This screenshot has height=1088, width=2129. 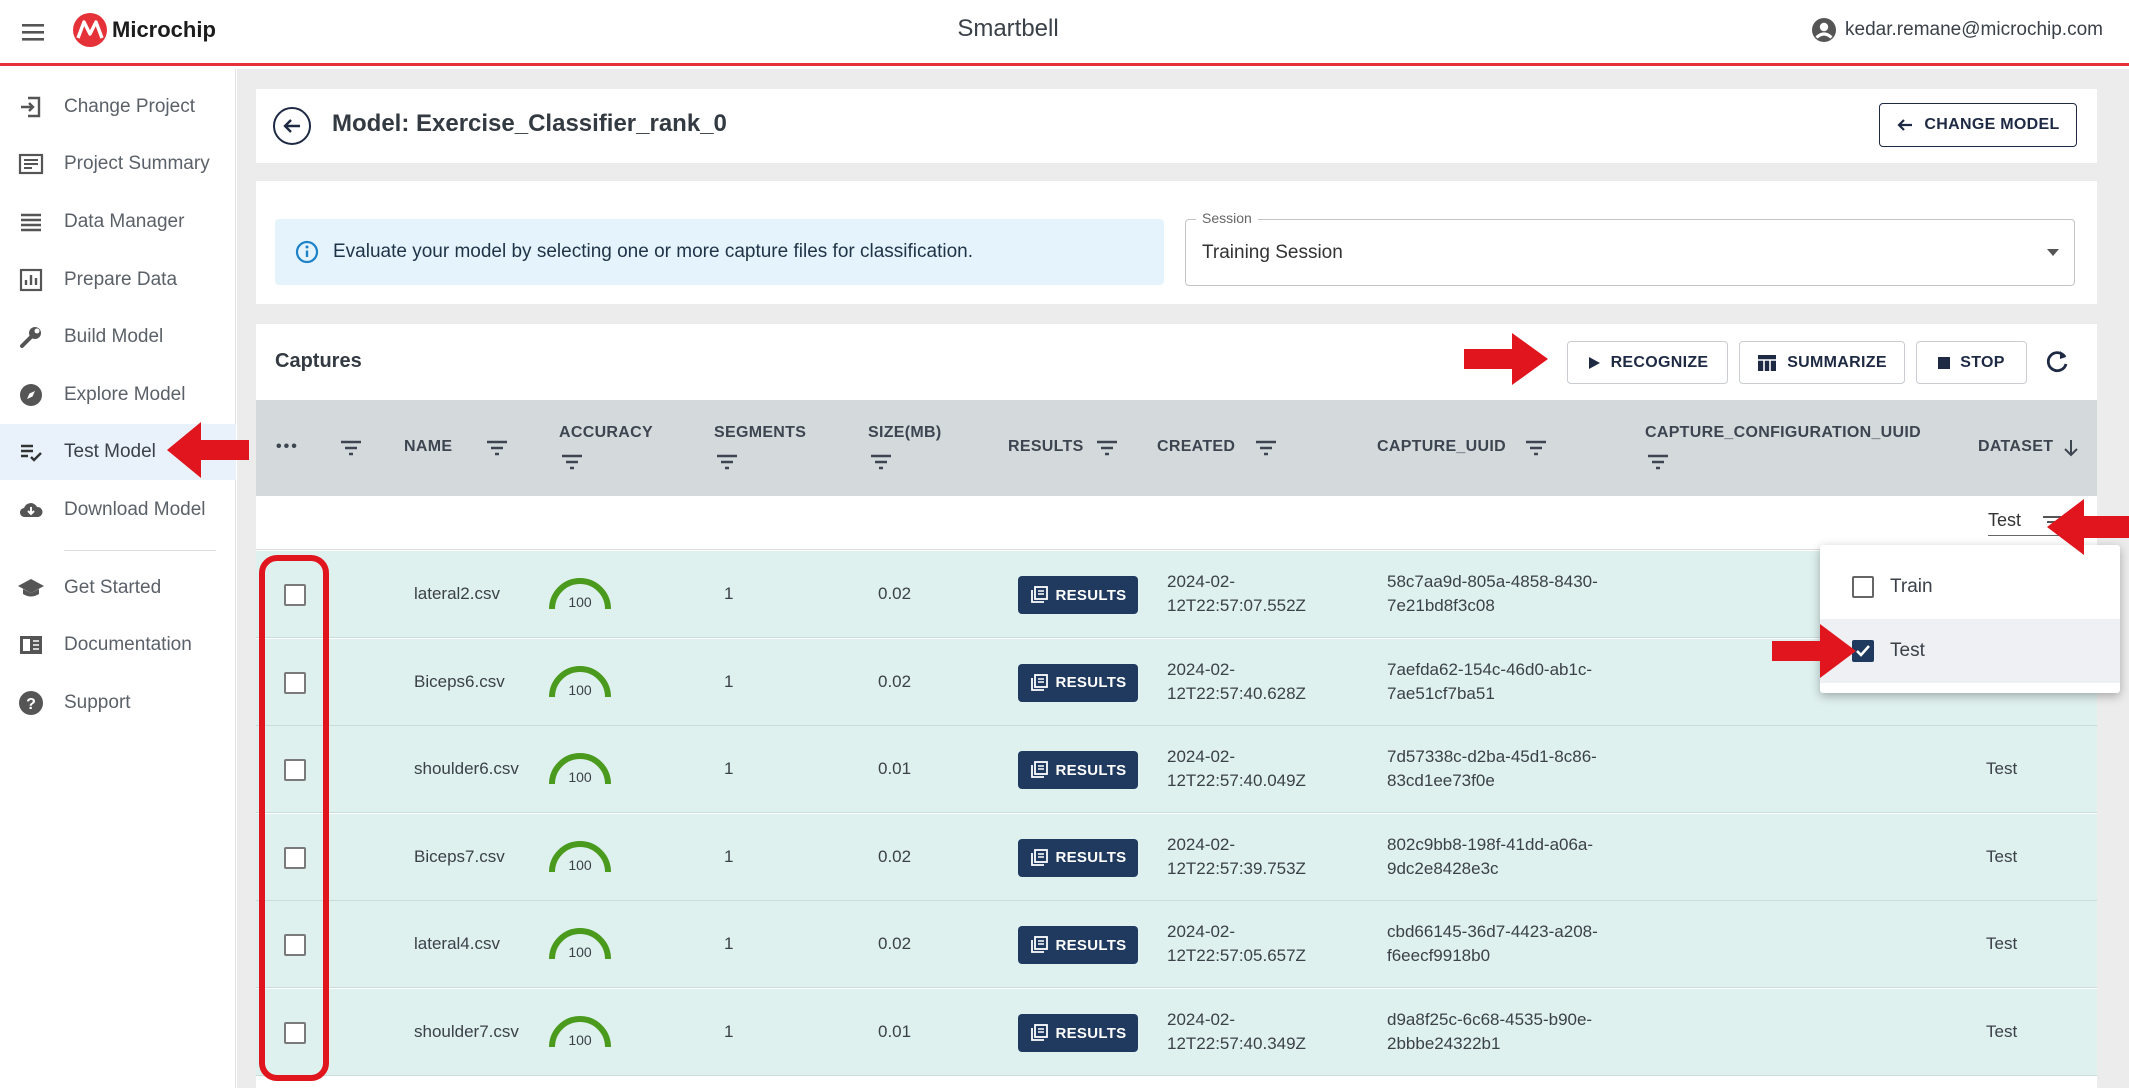 What do you see at coordinates (1046, 447) in the screenshot?
I see `column-results: RESULTS` at bounding box center [1046, 447].